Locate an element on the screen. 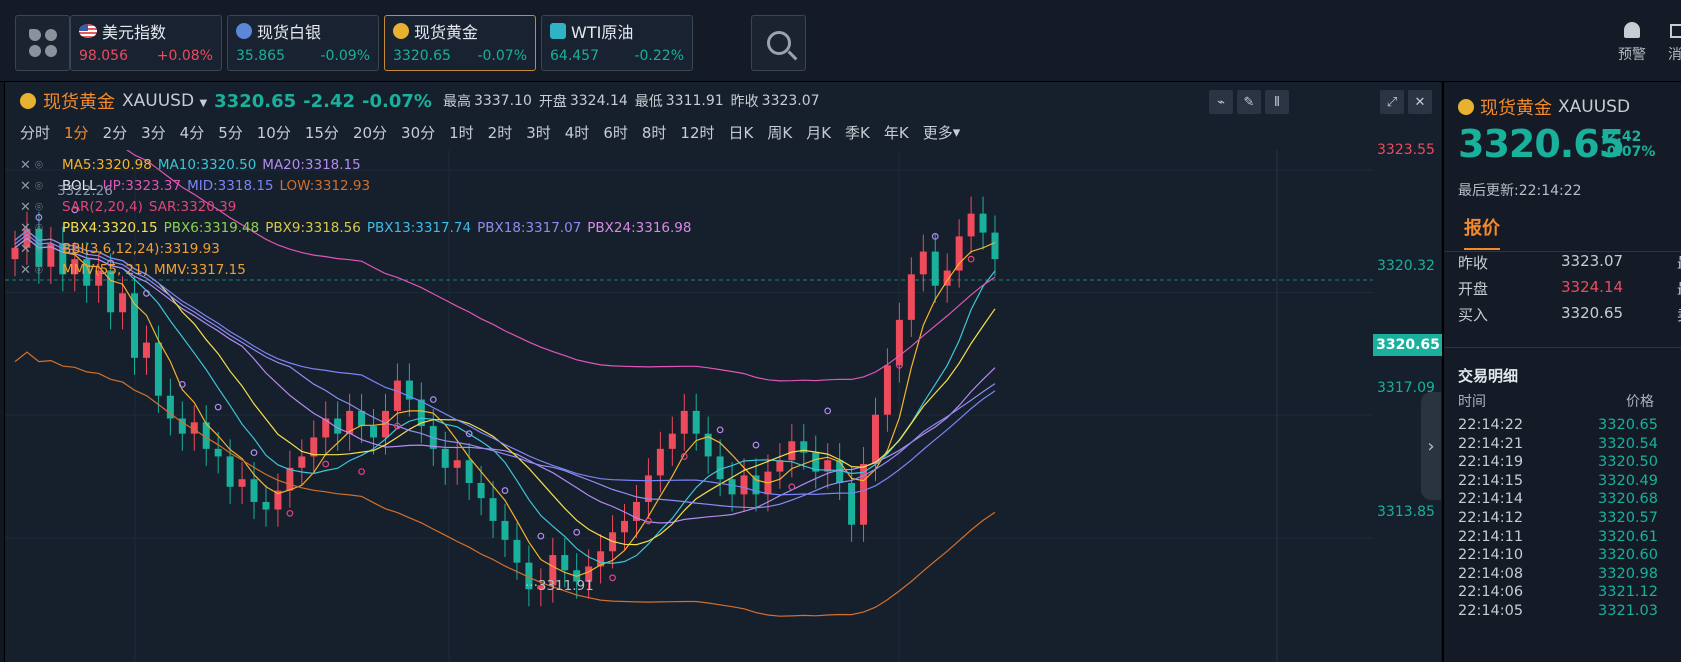 Image resolution: width=1681 pixels, height=662 pixels. search-button is located at coordinates (778, 43).